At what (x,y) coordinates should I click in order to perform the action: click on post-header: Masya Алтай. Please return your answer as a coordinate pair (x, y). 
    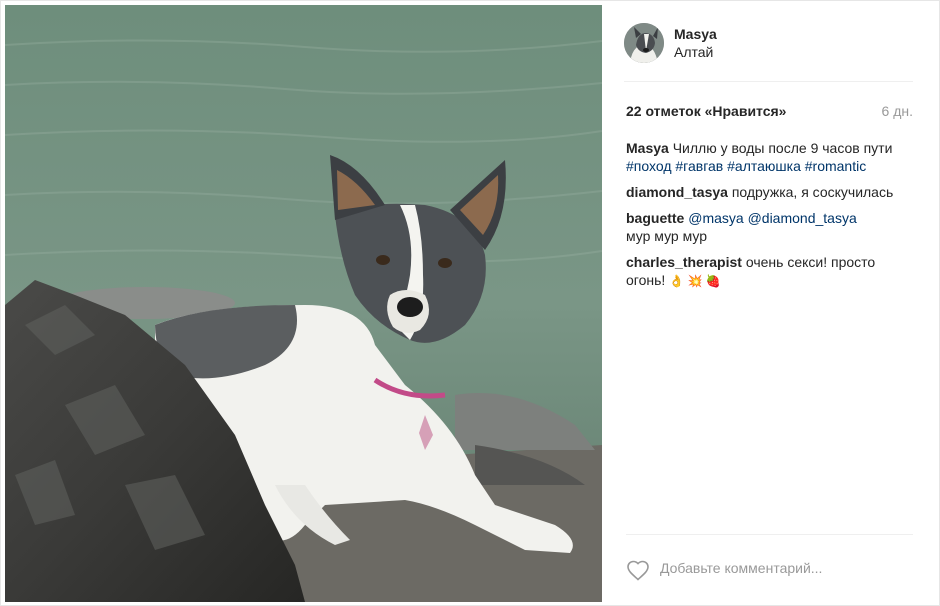
    Looking at the image, I should click on (768, 51).